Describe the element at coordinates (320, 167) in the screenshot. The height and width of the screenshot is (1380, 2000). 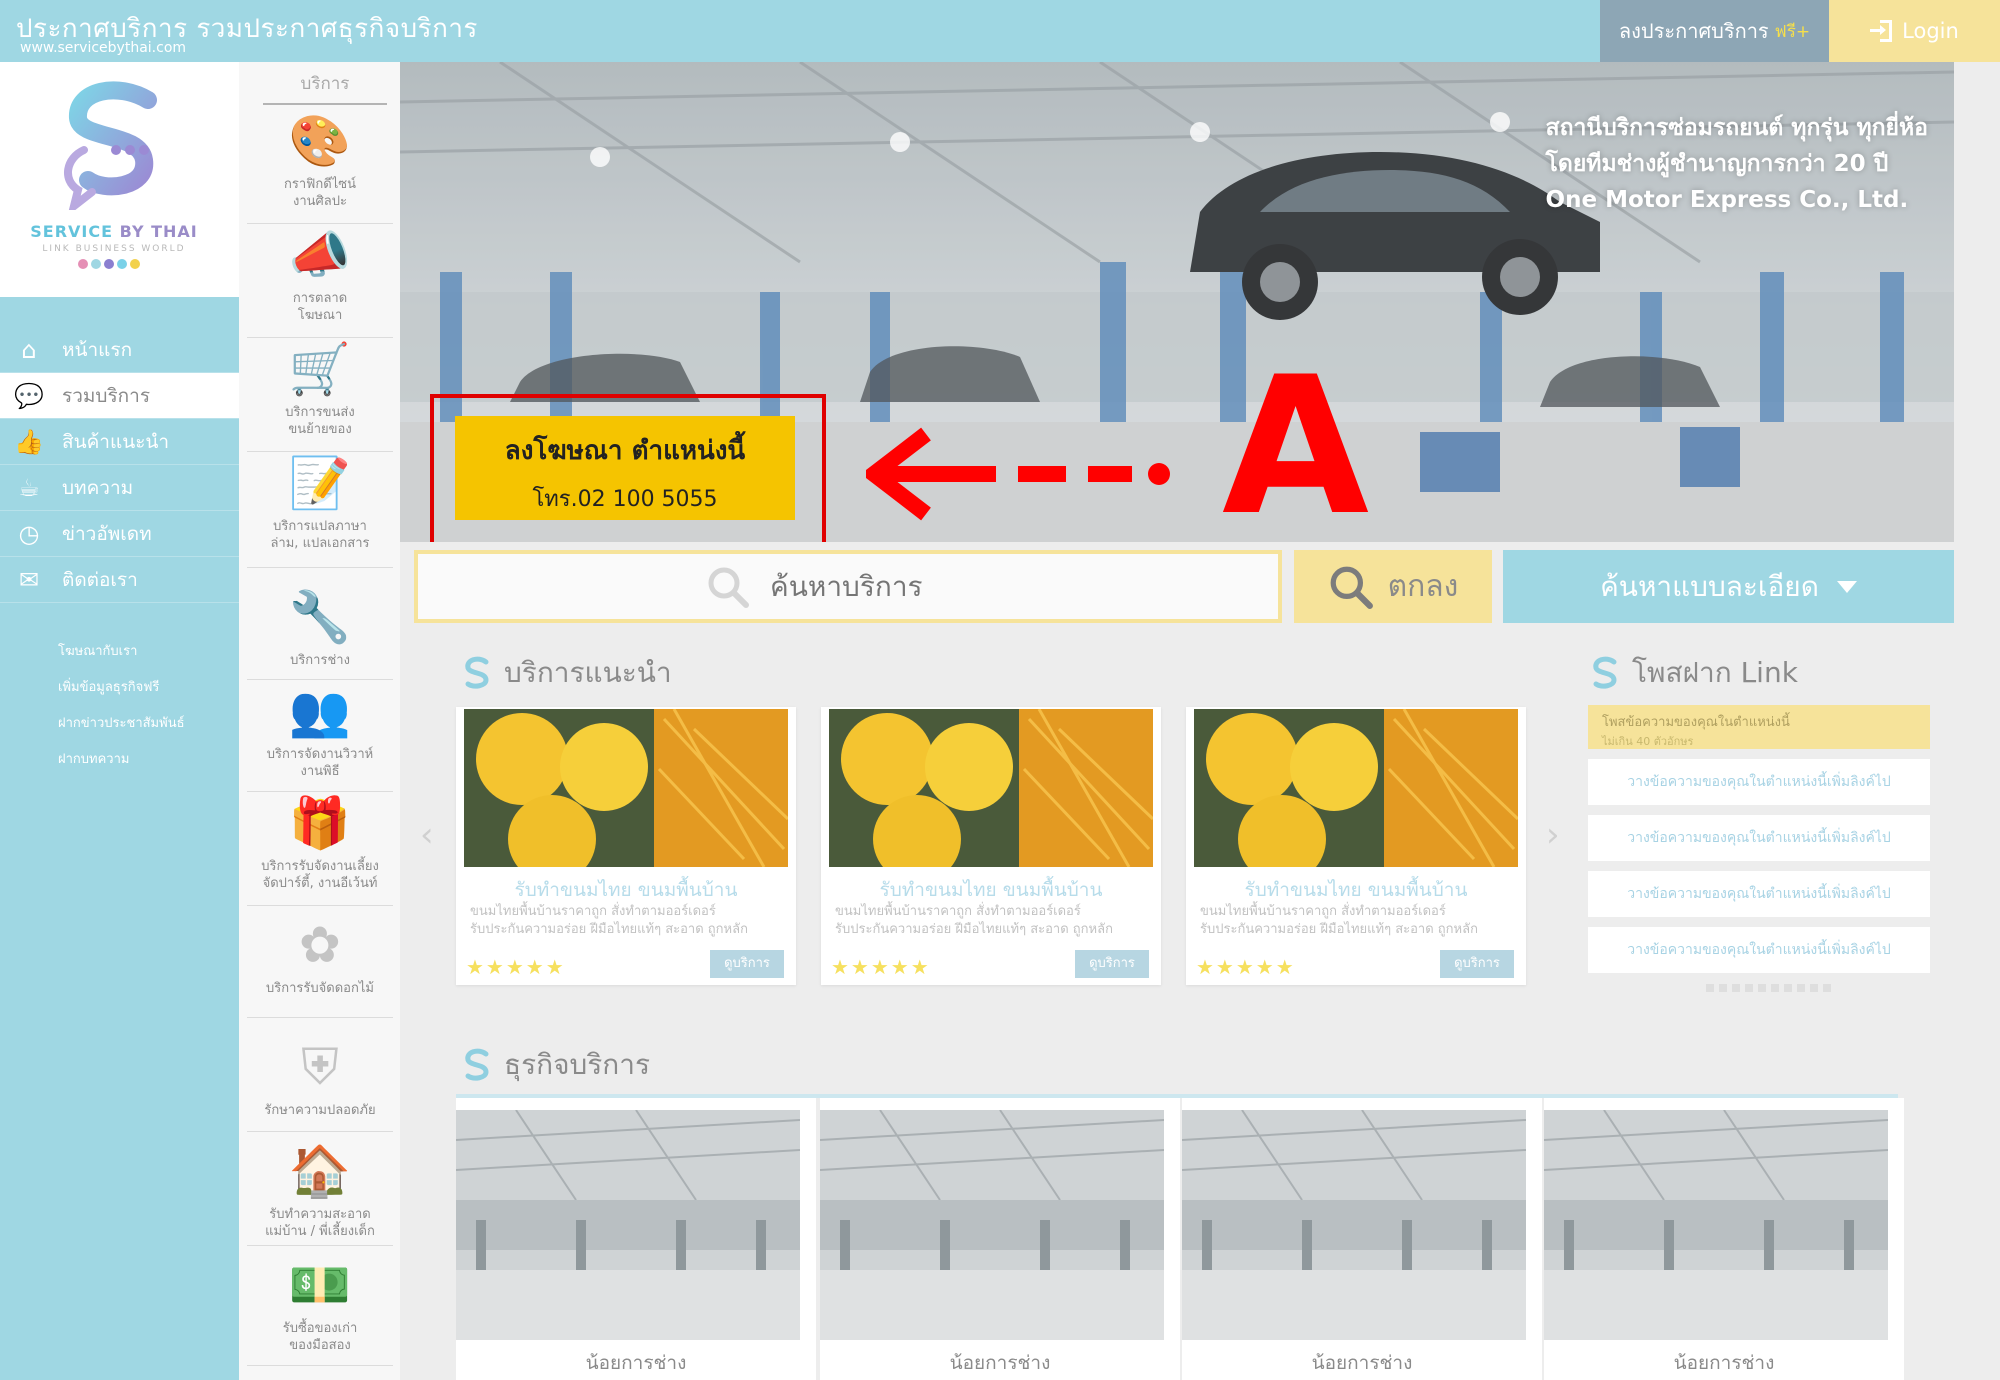
I see `category-graphic-design: 🎨 กราฟิกดีไซน์ งานศิลปะ` at that location.